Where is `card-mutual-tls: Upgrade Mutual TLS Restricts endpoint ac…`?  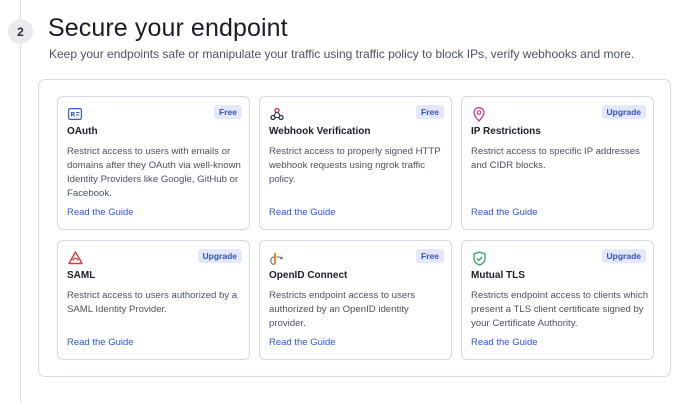 card-mutual-tls: Upgrade Mutual TLS Restricts endpoint ac… is located at coordinates (557, 300).